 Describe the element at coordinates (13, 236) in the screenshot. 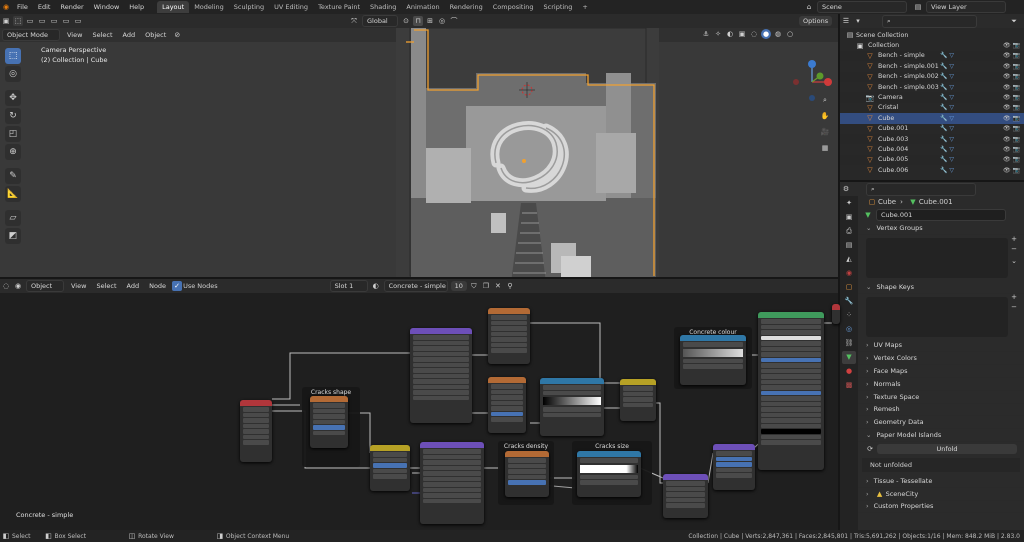

I see `extrude-tool-icon: ◩` at that location.